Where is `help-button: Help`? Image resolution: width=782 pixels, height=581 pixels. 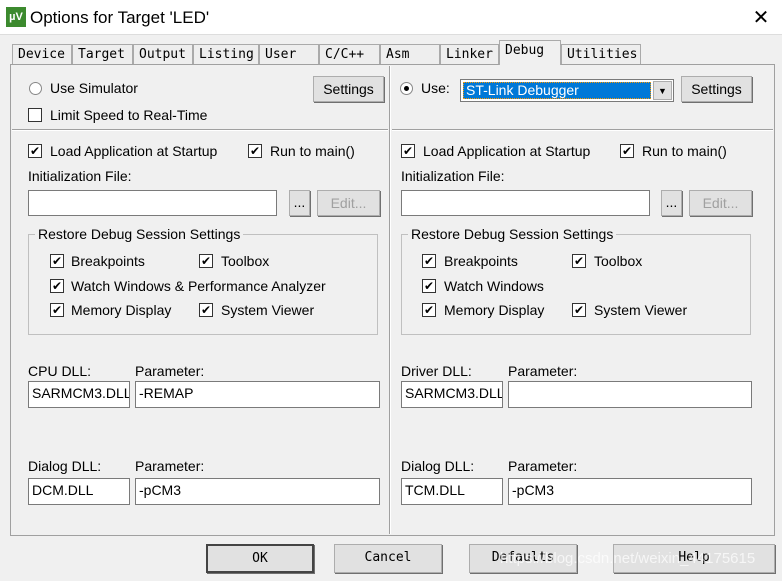
help-button: Help is located at coordinates (694, 558).